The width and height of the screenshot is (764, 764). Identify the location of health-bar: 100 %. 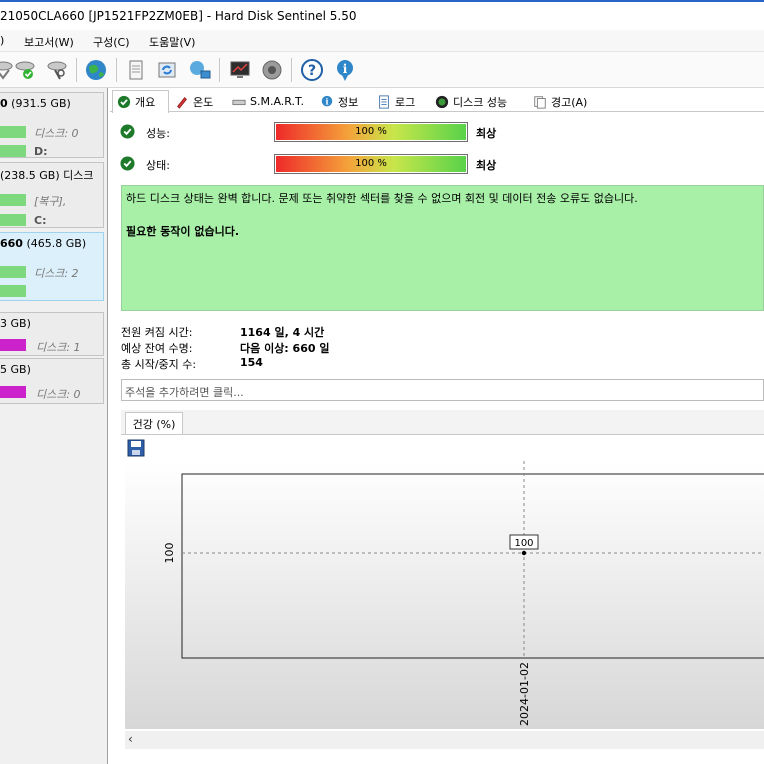
(371, 164).